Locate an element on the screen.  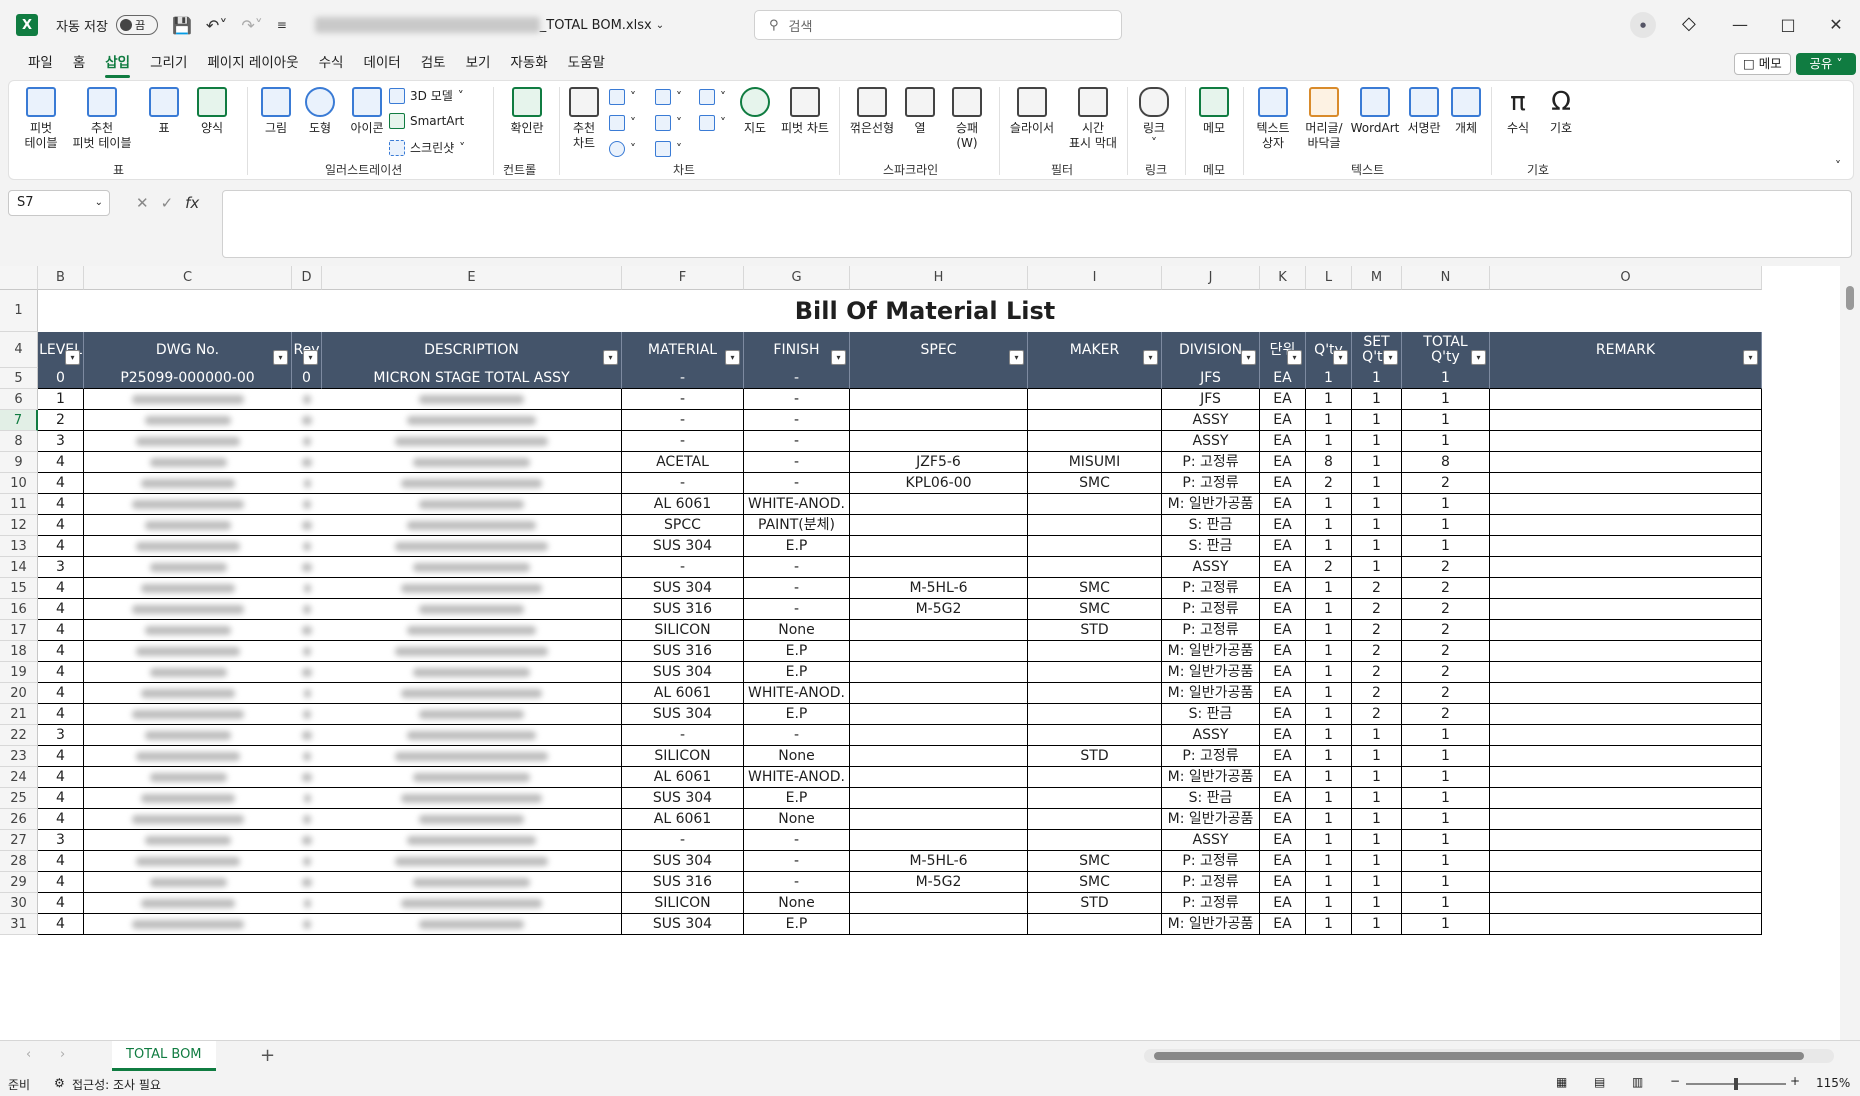
cell-spec: JZF5-6 is located at coordinates (939, 462).